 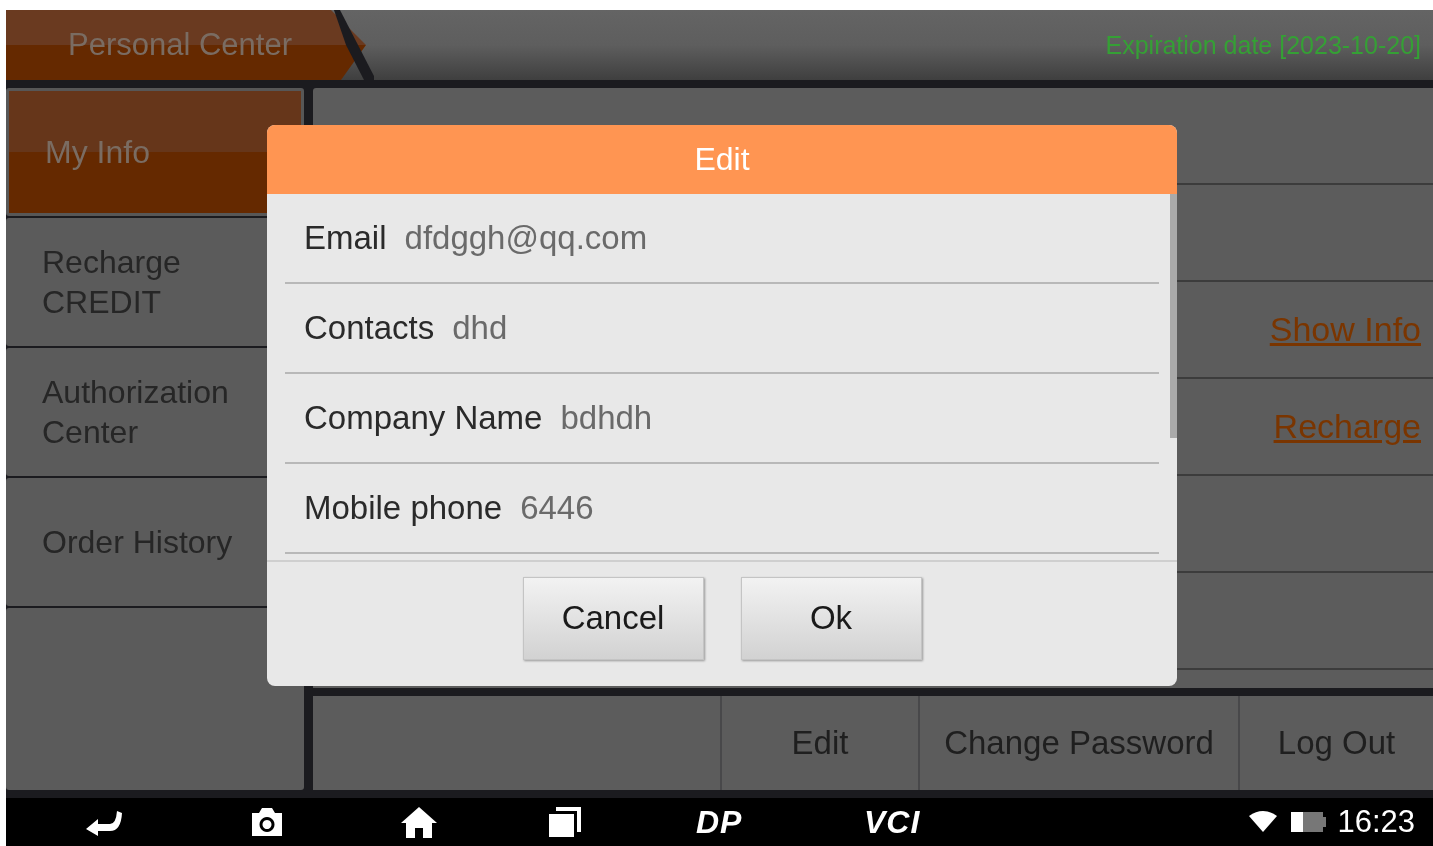 What do you see at coordinates (565, 822) in the screenshot?
I see `recent-apps-icon` at bounding box center [565, 822].